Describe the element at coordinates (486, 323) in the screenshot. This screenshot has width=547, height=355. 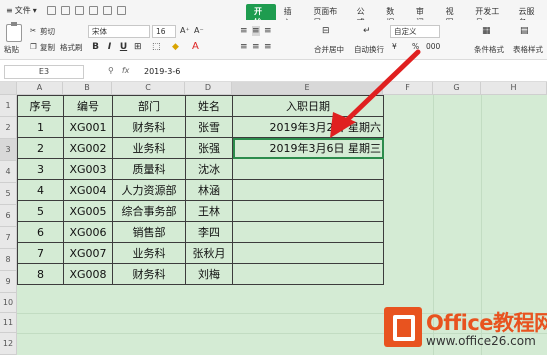
I see `watermark-title: Office教程网` at that location.